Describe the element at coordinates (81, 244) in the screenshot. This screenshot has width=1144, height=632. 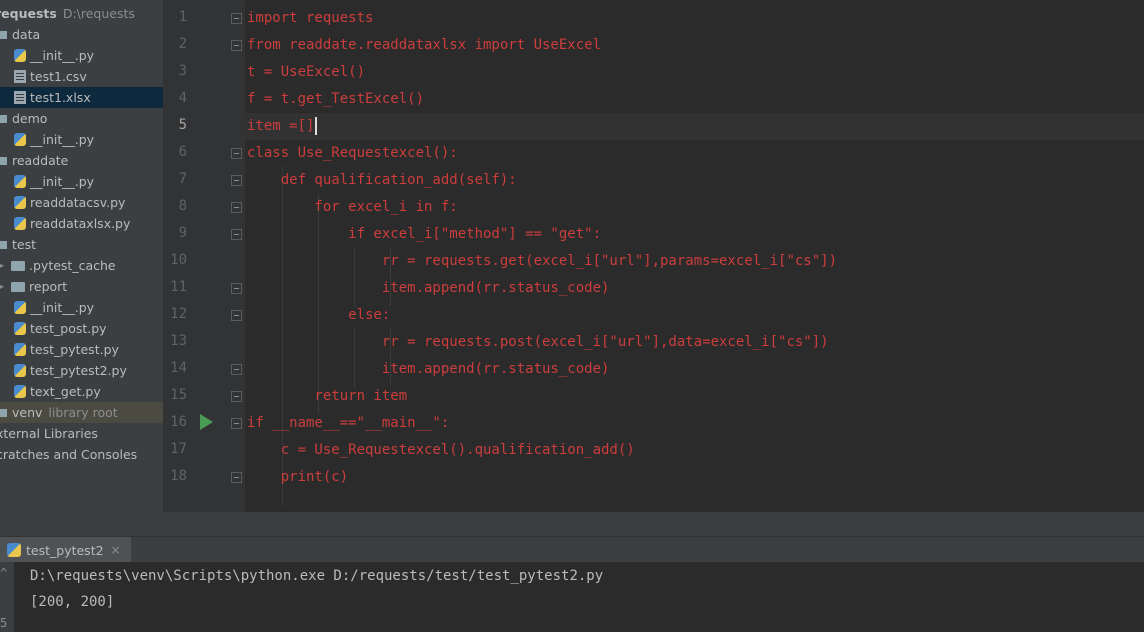
I see `tree-item: test` at that location.